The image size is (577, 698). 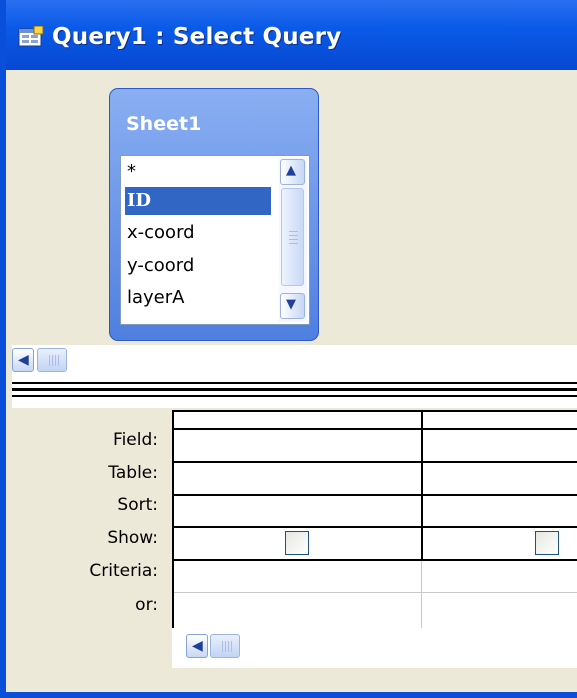 I want to click on field-list: * ID x-coord y-coord layerA ▲ ▼, so click(x=215, y=240).